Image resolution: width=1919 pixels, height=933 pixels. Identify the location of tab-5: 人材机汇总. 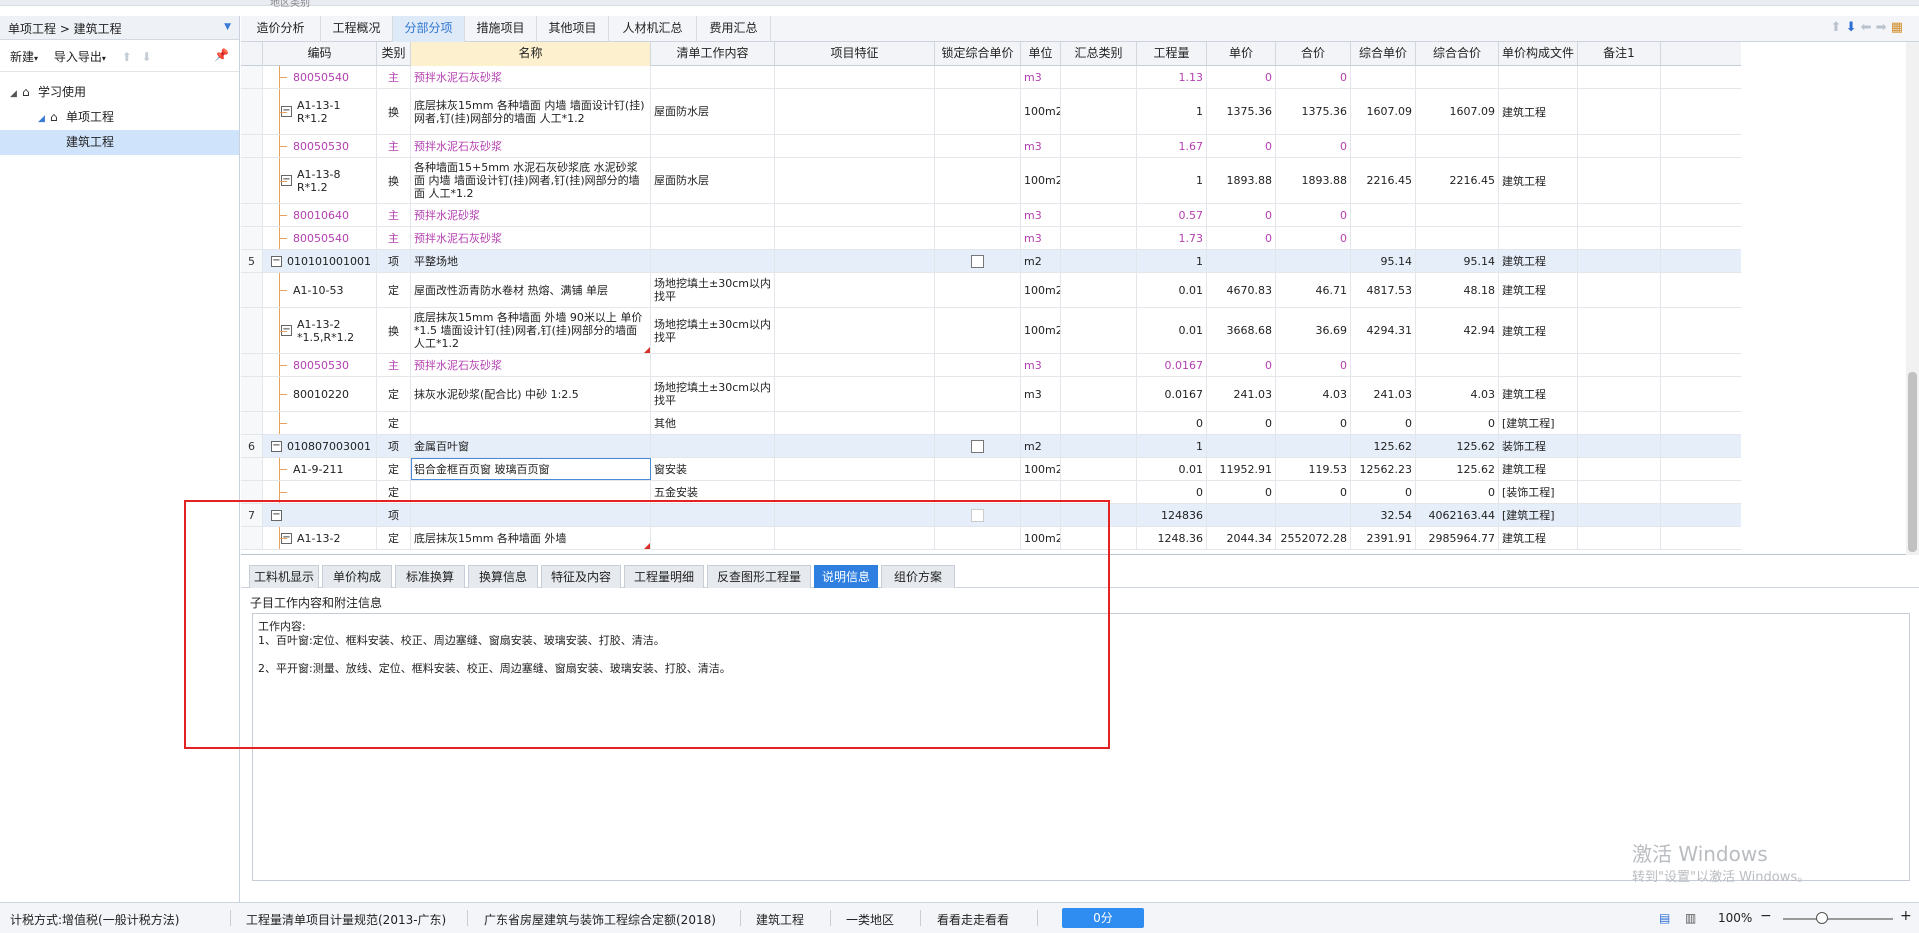
(653, 29).